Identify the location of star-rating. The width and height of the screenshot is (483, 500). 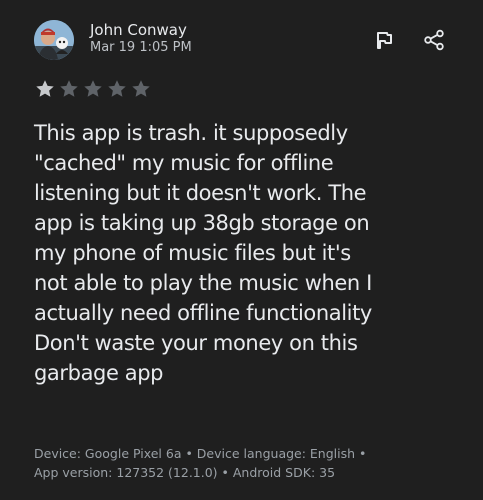
(93, 89).